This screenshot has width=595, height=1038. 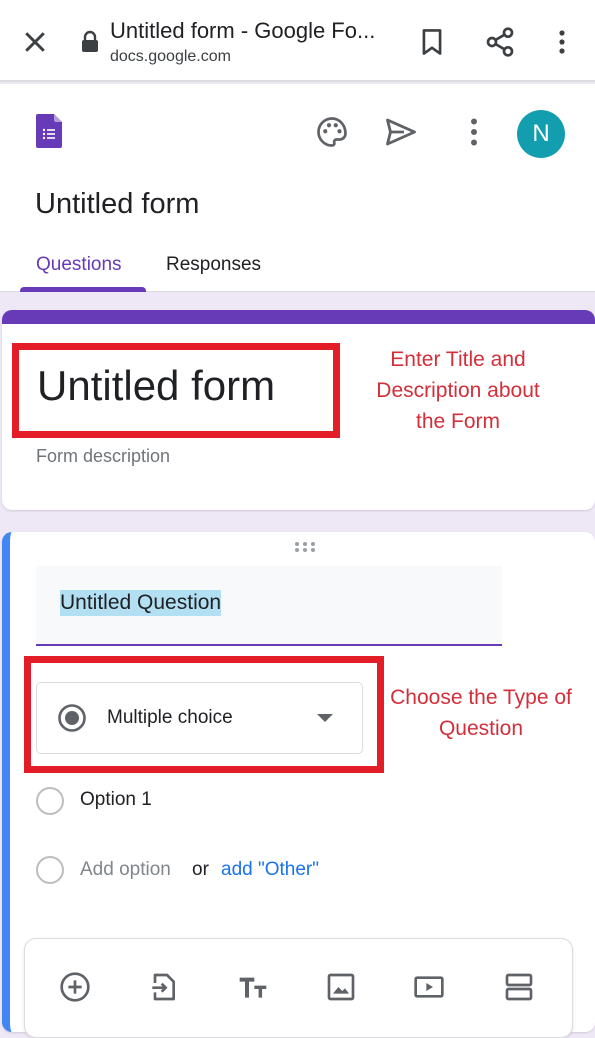 I want to click on add-option-input: Add option, so click(x=125, y=870).